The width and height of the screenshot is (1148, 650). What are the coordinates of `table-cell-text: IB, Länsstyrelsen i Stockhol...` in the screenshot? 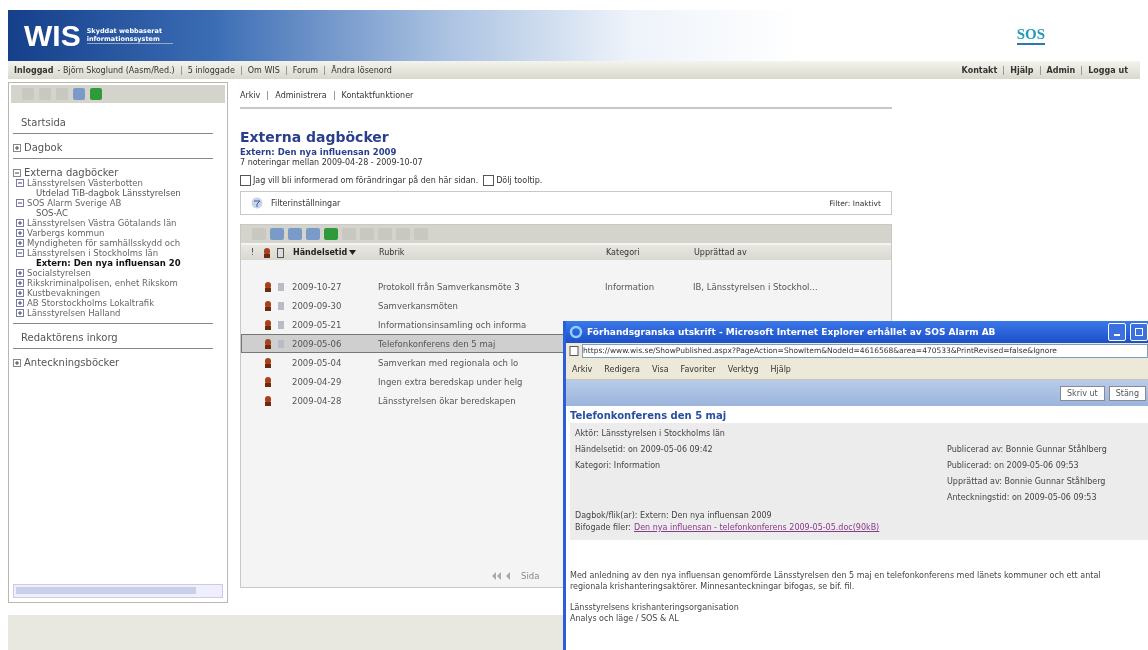 It's located at (756, 286).